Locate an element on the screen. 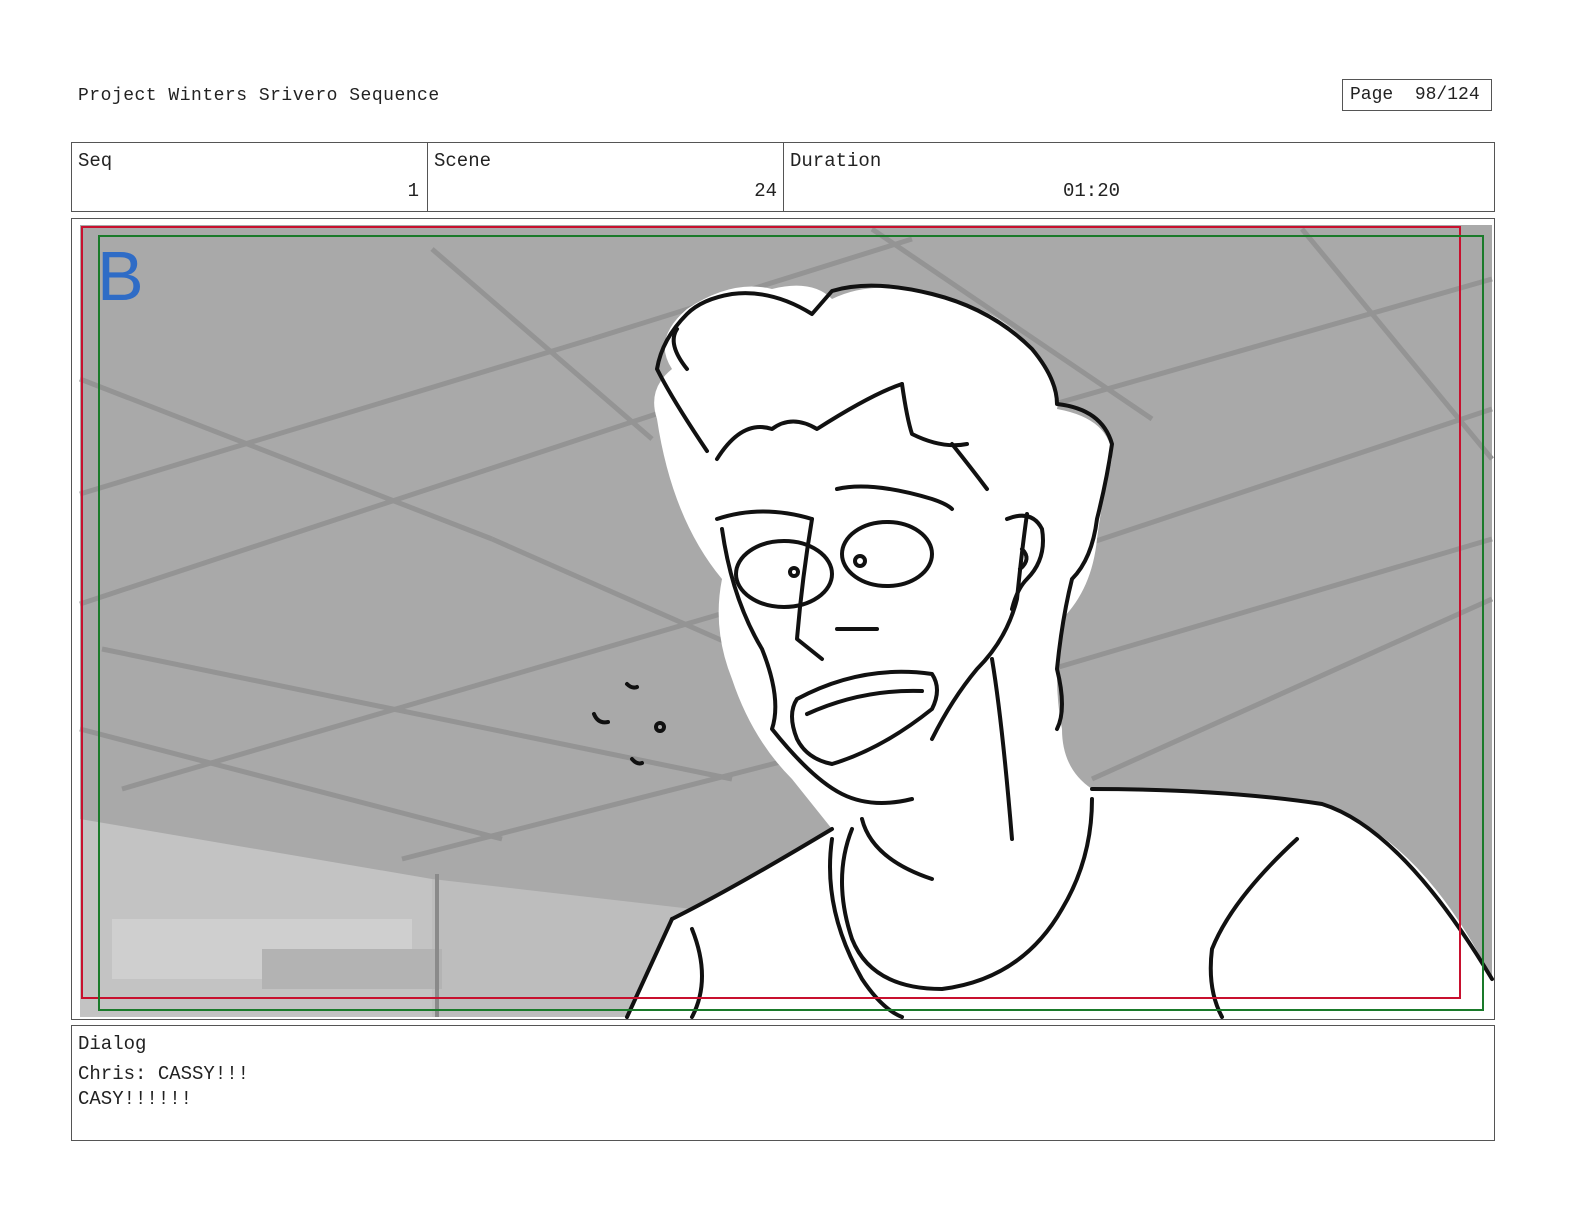 The width and height of the screenshot is (1584, 1224). page-label: Page is located at coordinates (1372, 95).